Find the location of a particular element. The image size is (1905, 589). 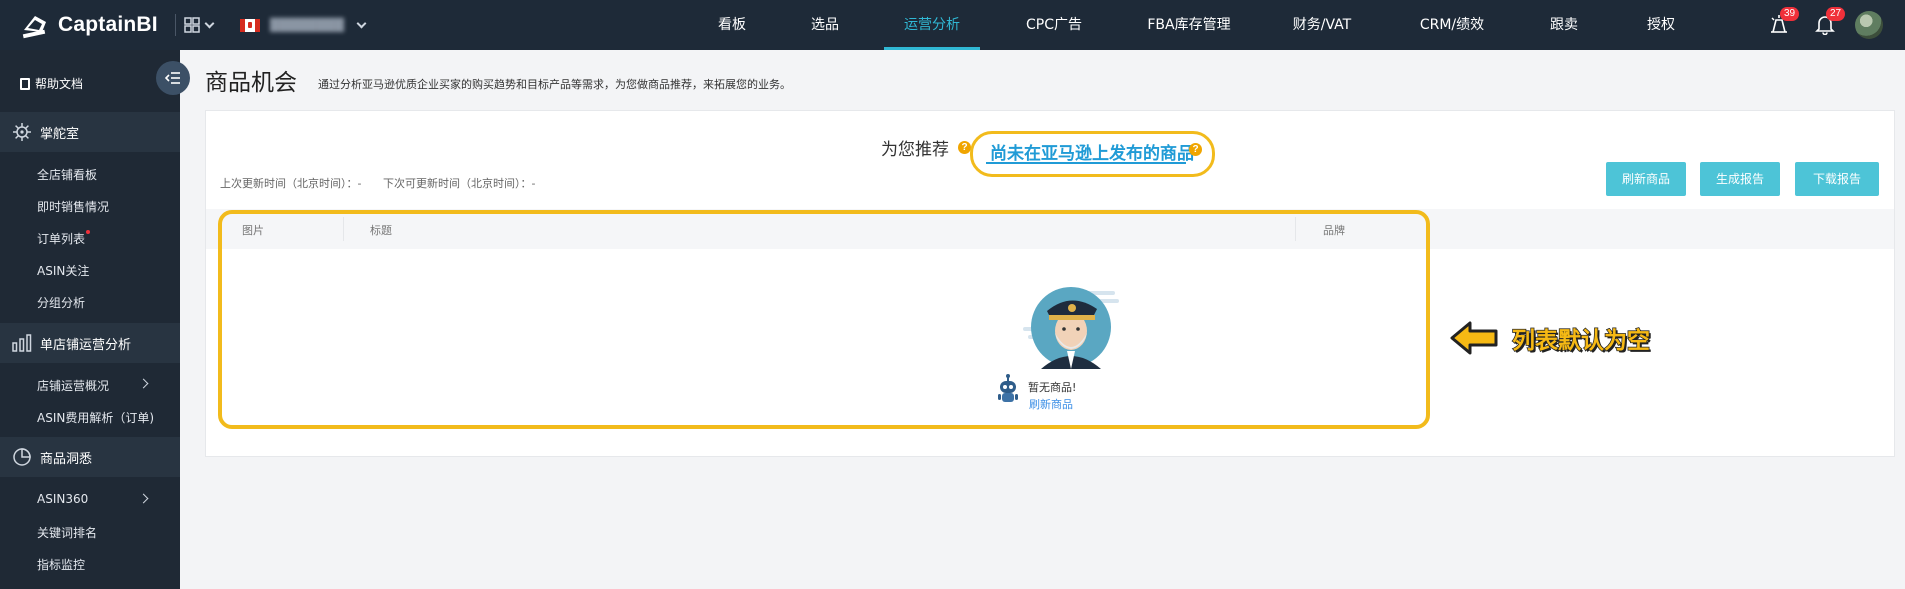

notifications: 27 is located at coordinates (1830, 22).